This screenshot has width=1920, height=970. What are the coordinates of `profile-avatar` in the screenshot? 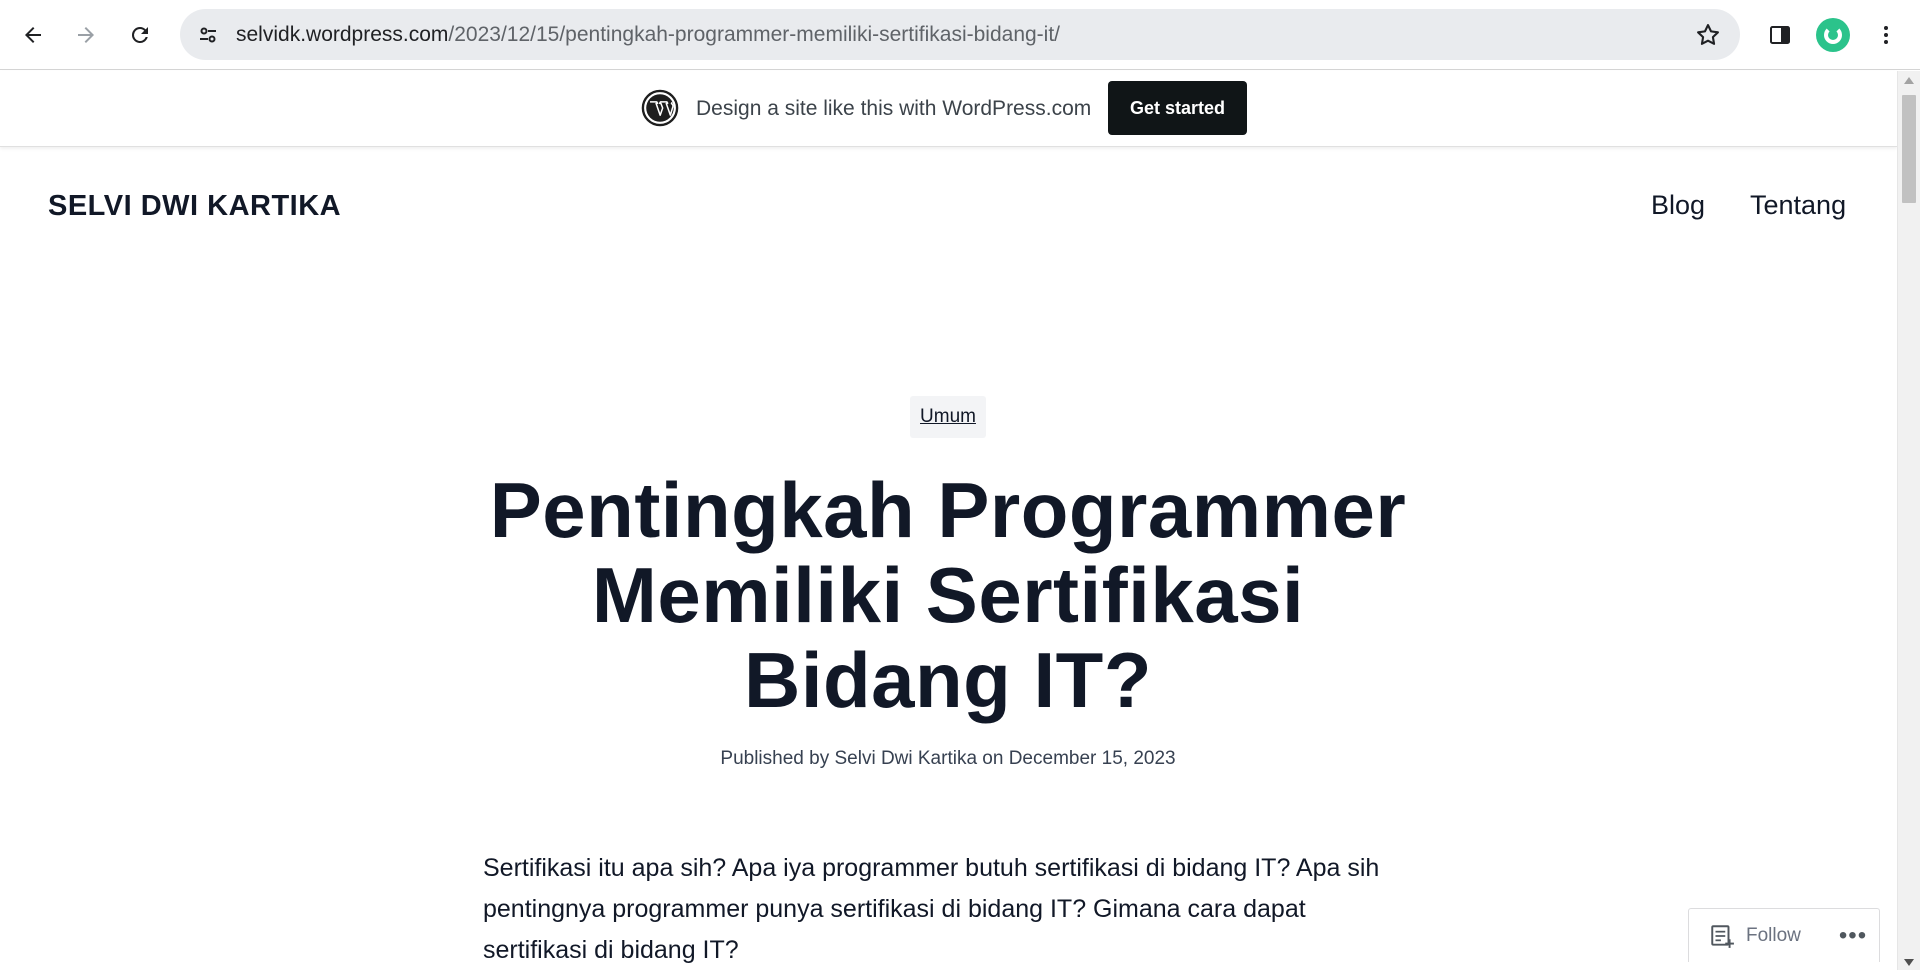 It's located at (1833, 35).